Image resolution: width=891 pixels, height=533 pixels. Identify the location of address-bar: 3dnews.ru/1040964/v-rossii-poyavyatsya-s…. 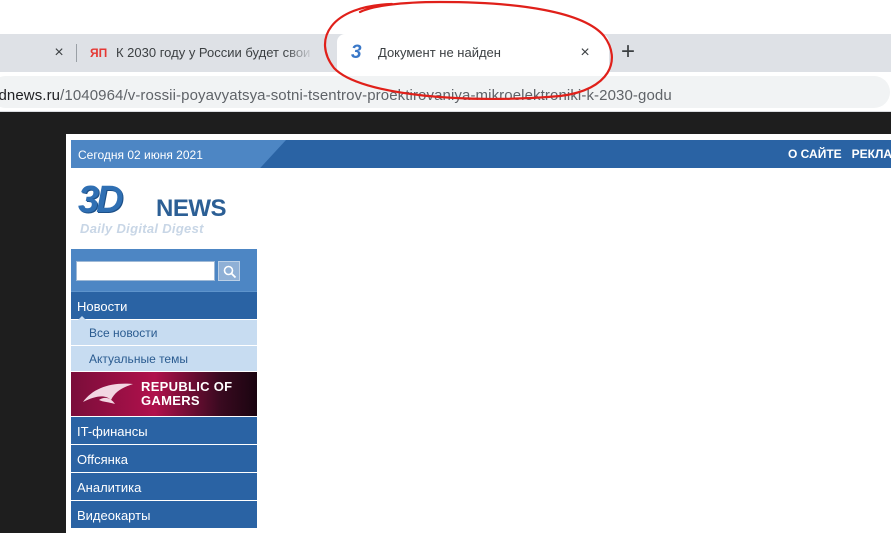
(445, 92).